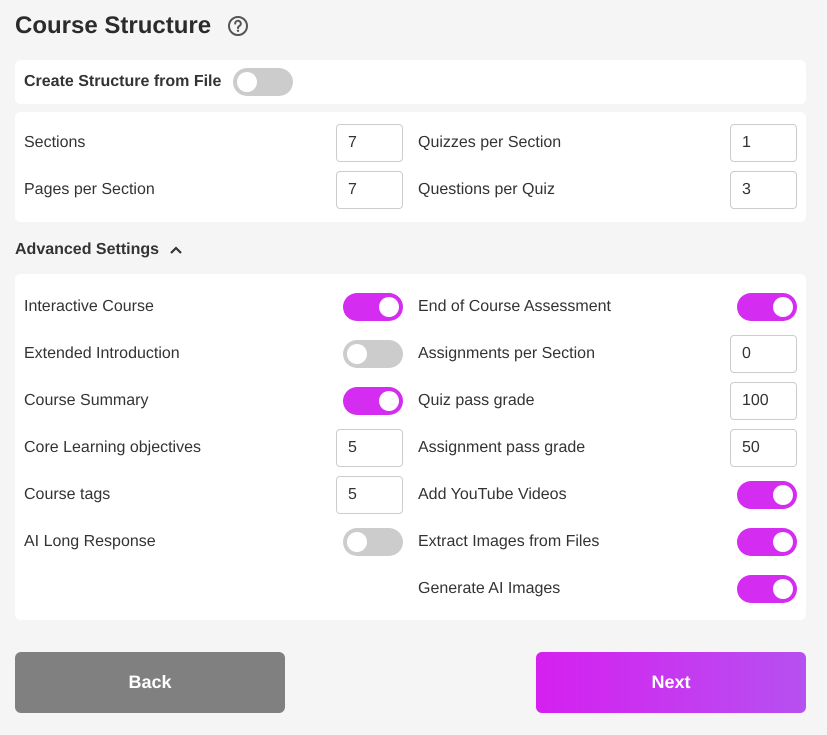 The height and width of the screenshot is (735, 827). What do you see at coordinates (763, 190) in the screenshot?
I see `number-field: 3` at bounding box center [763, 190].